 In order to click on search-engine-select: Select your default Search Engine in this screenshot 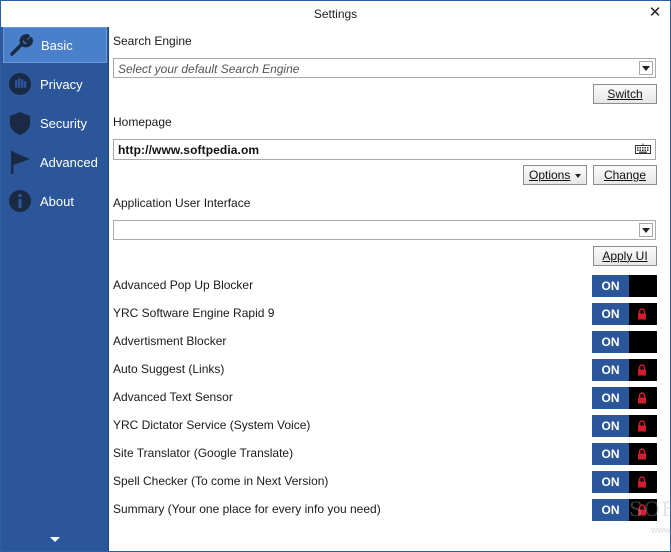, I will do `click(384, 68)`.